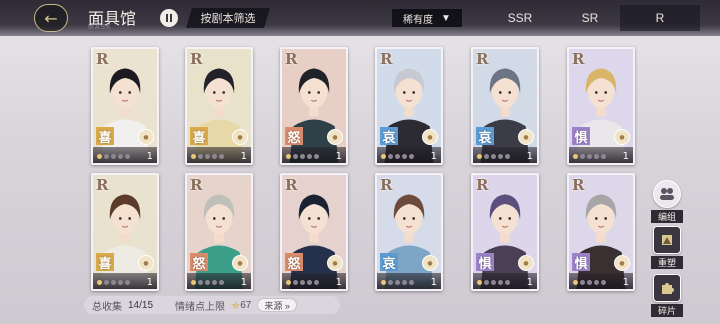 The image size is (720, 324). What do you see at coordinates (236, 305) in the screenshot?
I see `star-icon: ✯` at bounding box center [236, 305].